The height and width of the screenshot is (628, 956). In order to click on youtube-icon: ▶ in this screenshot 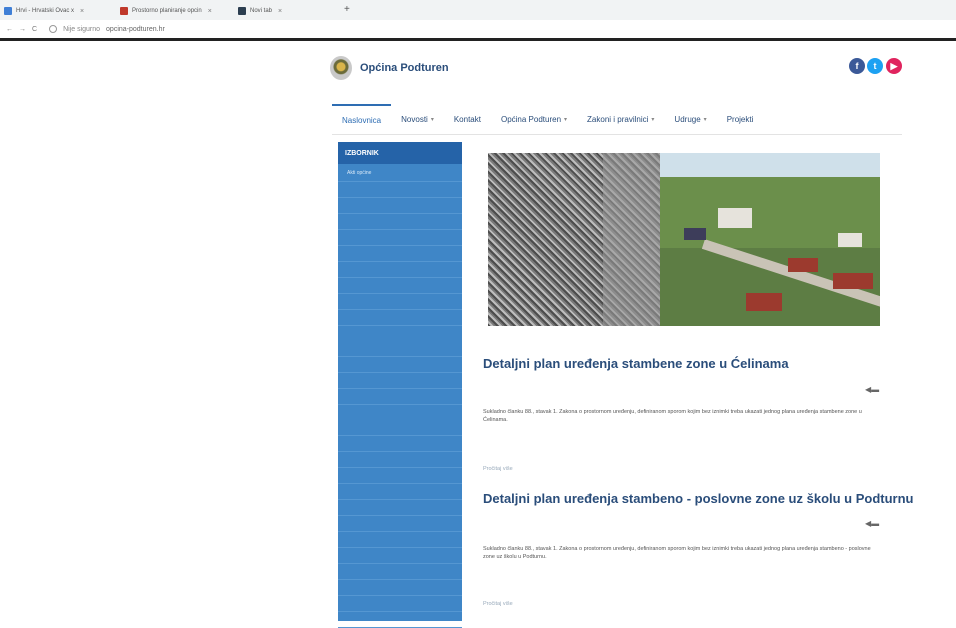, I will do `click(894, 66)`.